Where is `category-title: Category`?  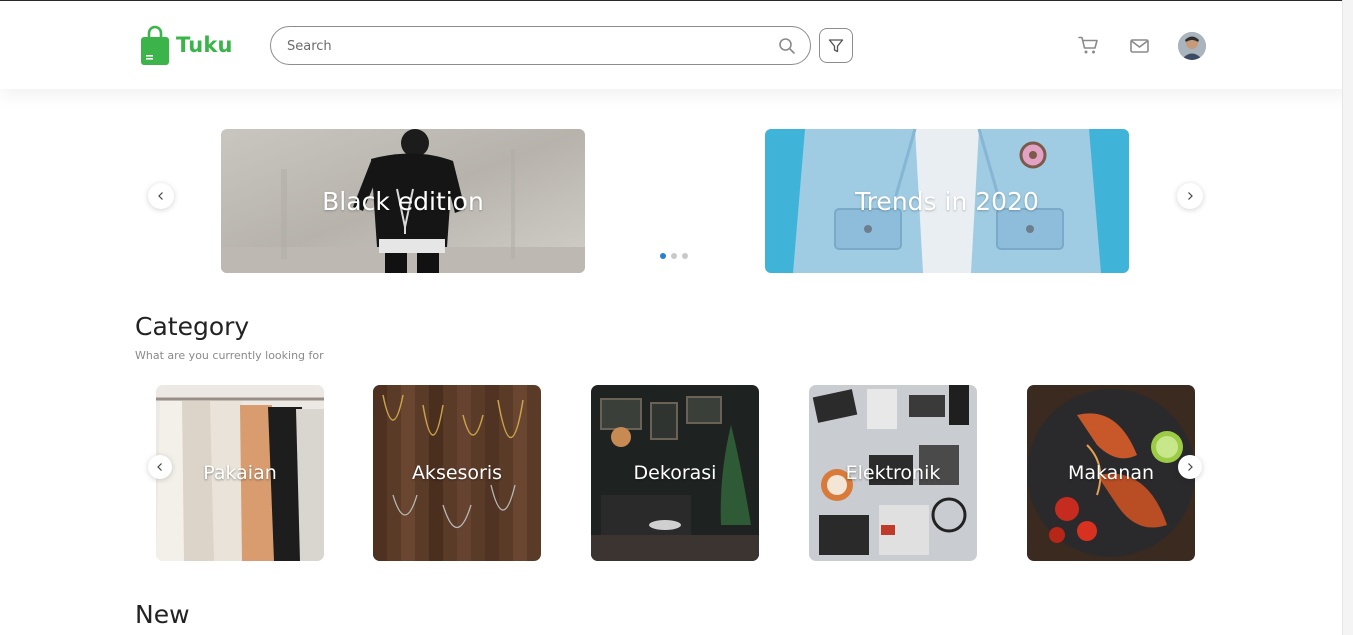
category-title: Category is located at coordinates (192, 326).